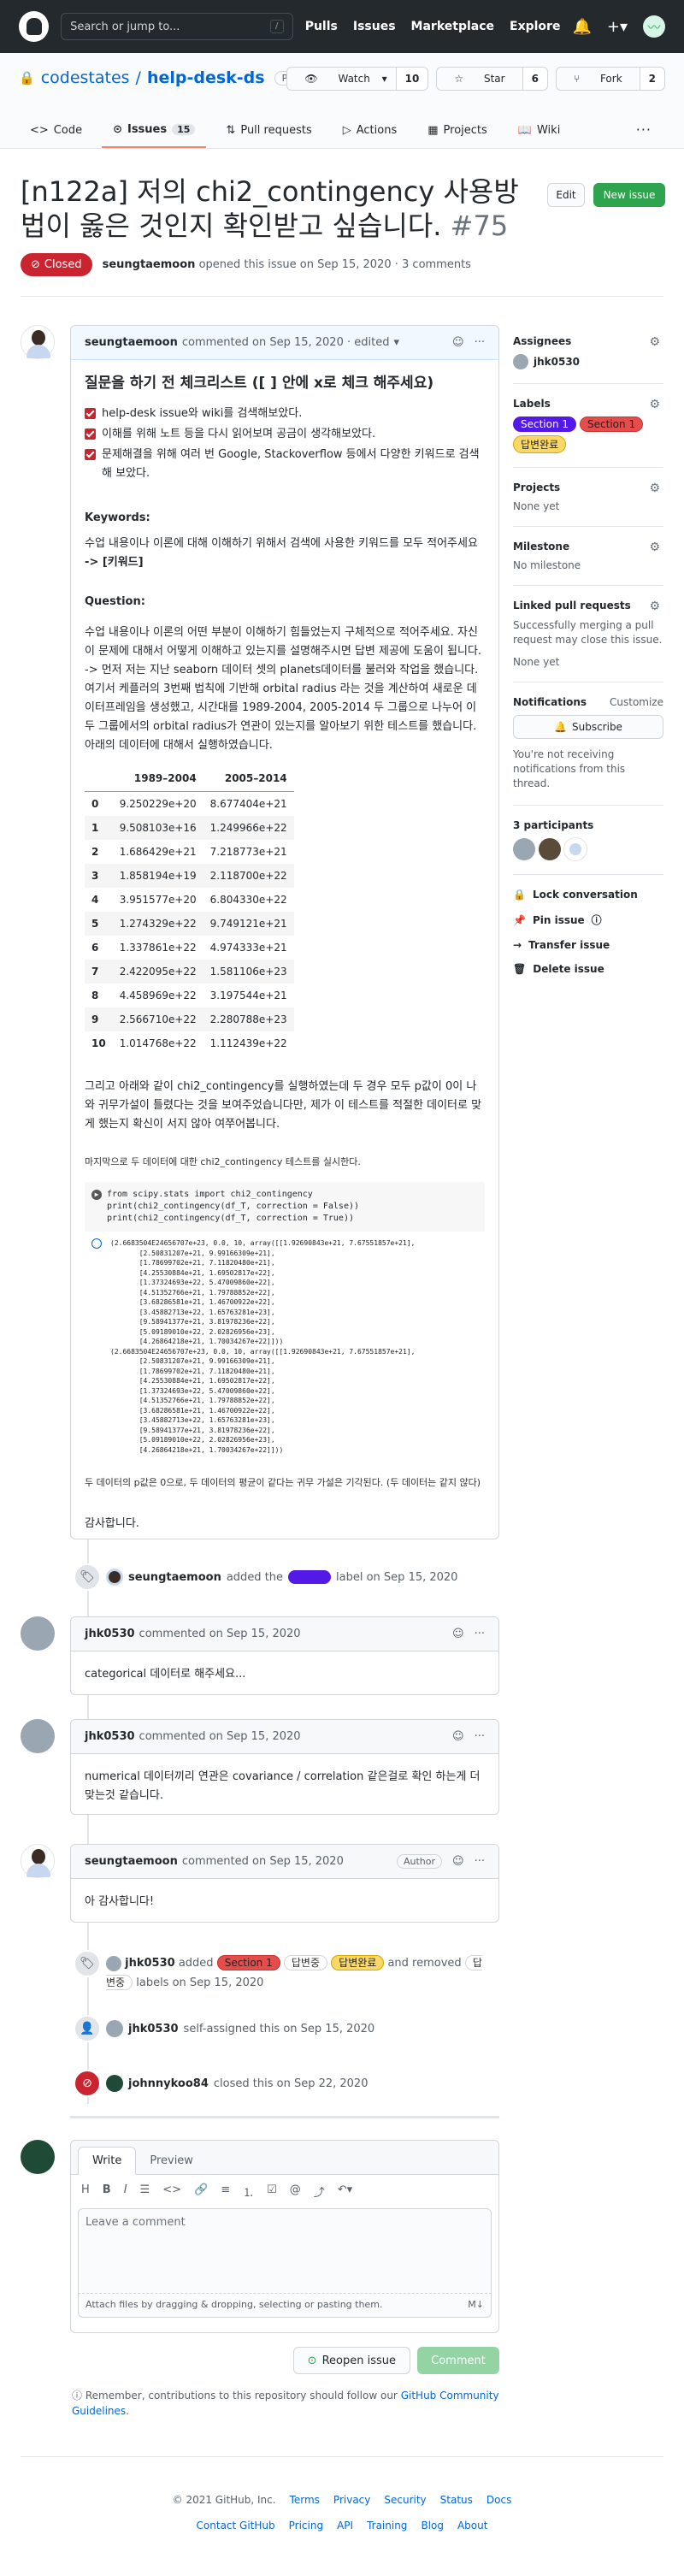 This screenshot has height=2576, width=684. I want to click on more-options-icon: ···, so click(644, 129).